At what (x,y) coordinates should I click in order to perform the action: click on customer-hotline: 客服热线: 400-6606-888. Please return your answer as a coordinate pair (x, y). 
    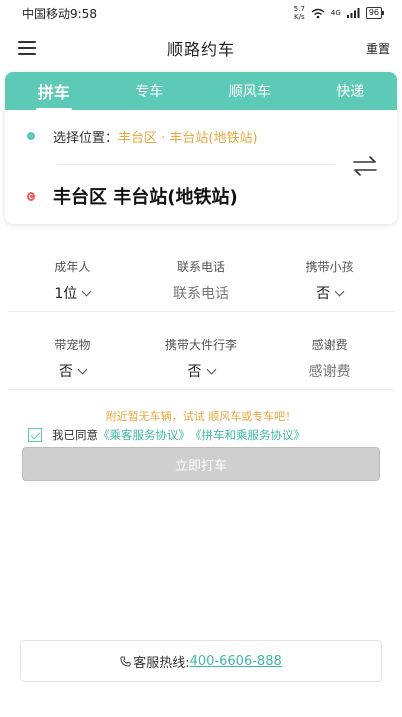
    Looking at the image, I should click on (201, 661).